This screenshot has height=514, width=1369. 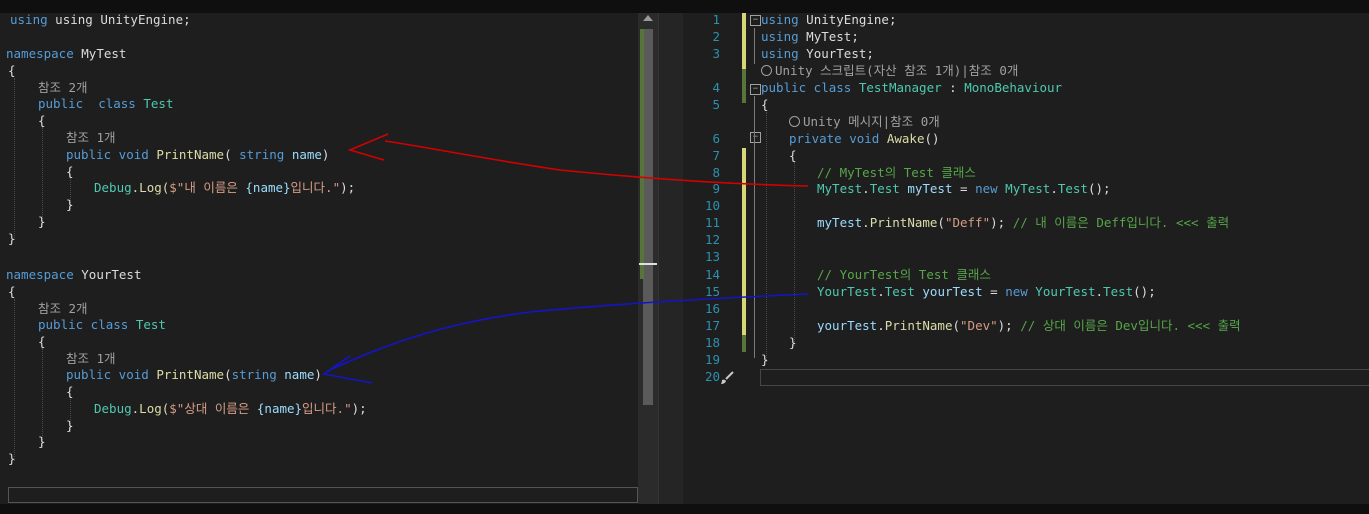 What do you see at coordinates (712, 205) in the screenshot?
I see `line-number: 10` at bounding box center [712, 205].